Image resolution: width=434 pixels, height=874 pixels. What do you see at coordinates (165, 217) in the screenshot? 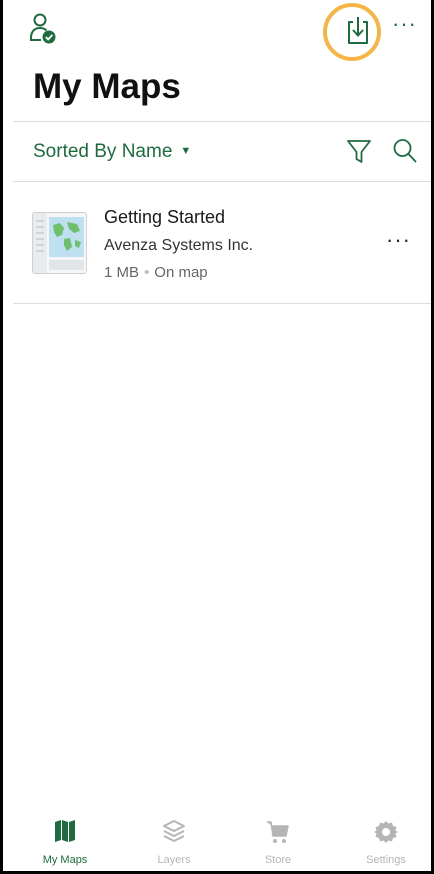
I see `map-title: Getting Started` at bounding box center [165, 217].